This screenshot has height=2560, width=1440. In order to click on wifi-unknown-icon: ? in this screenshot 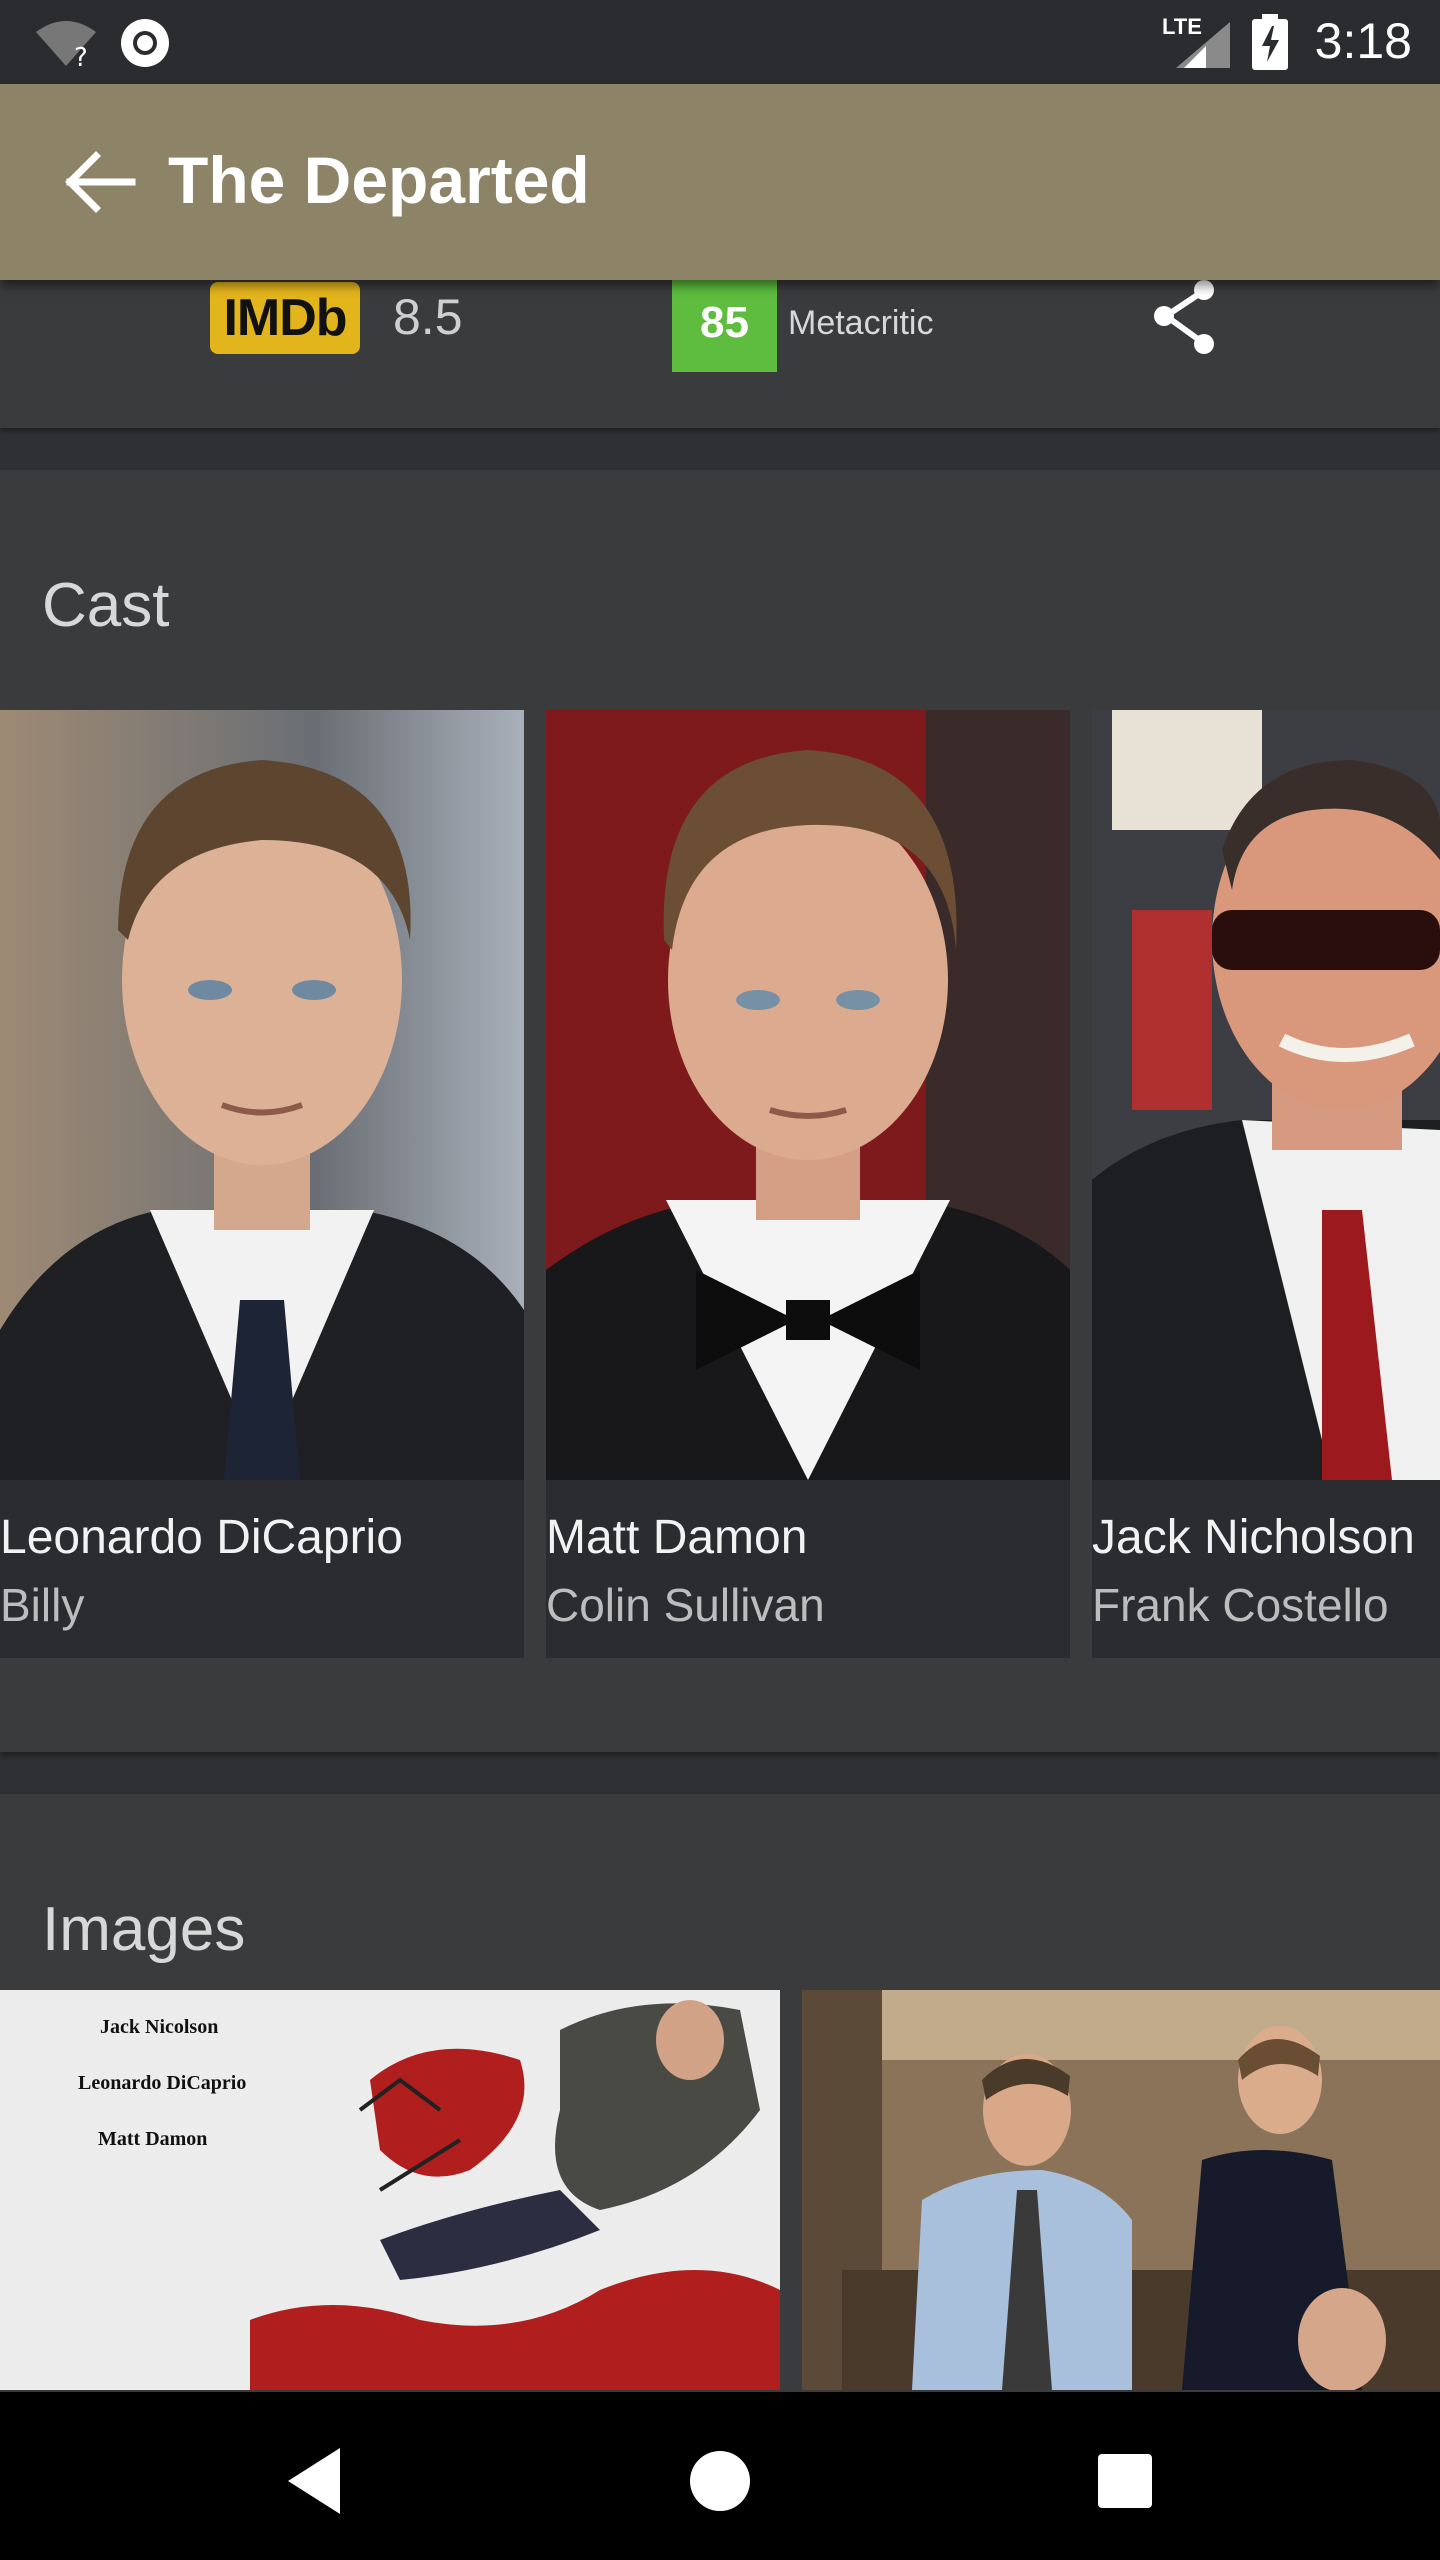, I will do `click(66, 44)`.